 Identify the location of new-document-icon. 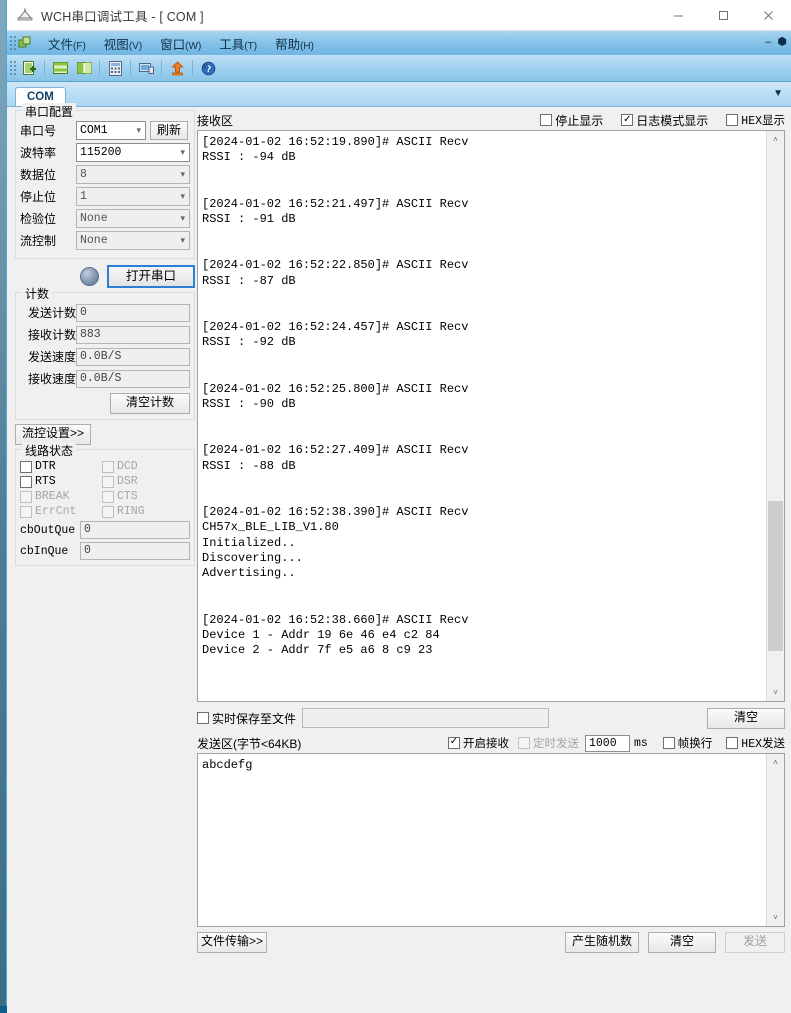
(29, 68).